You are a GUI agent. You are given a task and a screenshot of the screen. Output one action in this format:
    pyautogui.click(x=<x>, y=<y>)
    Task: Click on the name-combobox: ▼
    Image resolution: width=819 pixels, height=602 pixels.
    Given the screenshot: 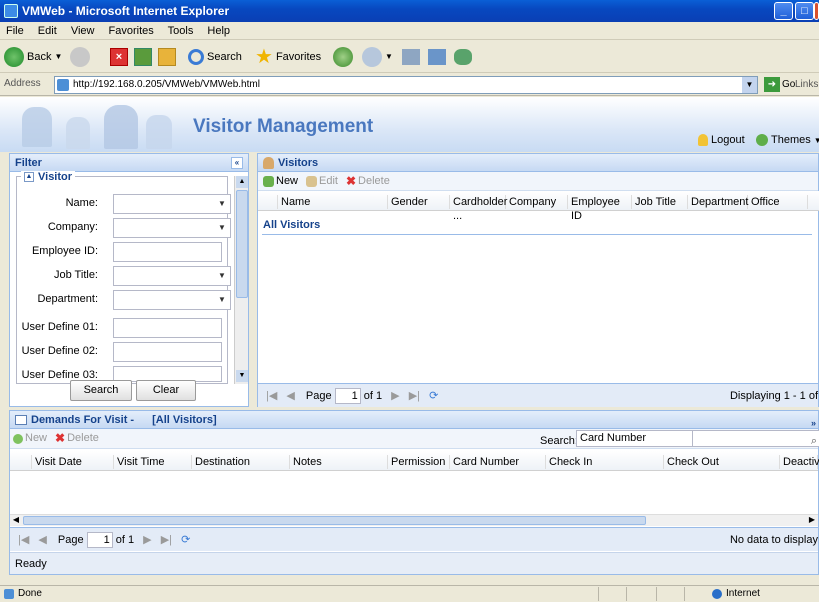 What is the action you would take?
    pyautogui.click(x=172, y=204)
    